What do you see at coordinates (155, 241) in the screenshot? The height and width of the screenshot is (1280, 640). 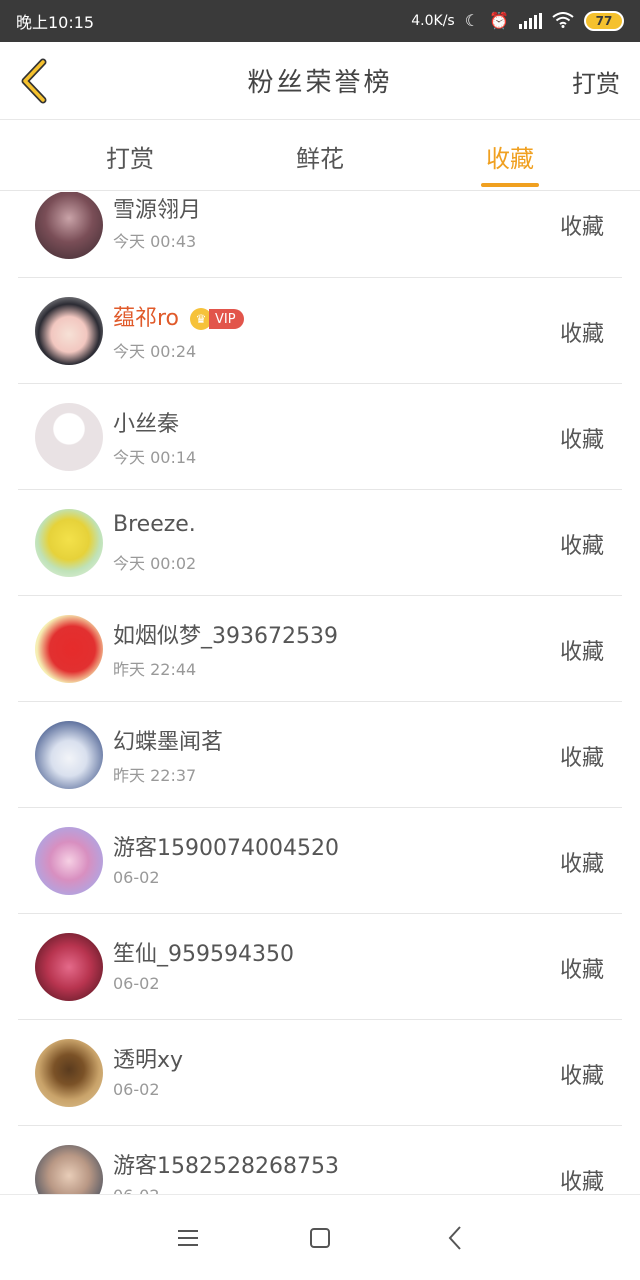 I see `user-time: 今天 00:43` at bounding box center [155, 241].